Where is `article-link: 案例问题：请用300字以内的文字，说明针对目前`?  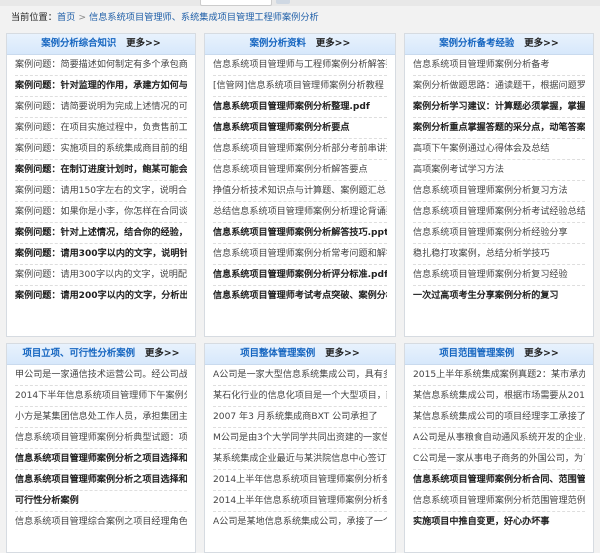 article-link: 案例问题：请用300字以内的文字，说明针对目前 is located at coordinates (101, 254).